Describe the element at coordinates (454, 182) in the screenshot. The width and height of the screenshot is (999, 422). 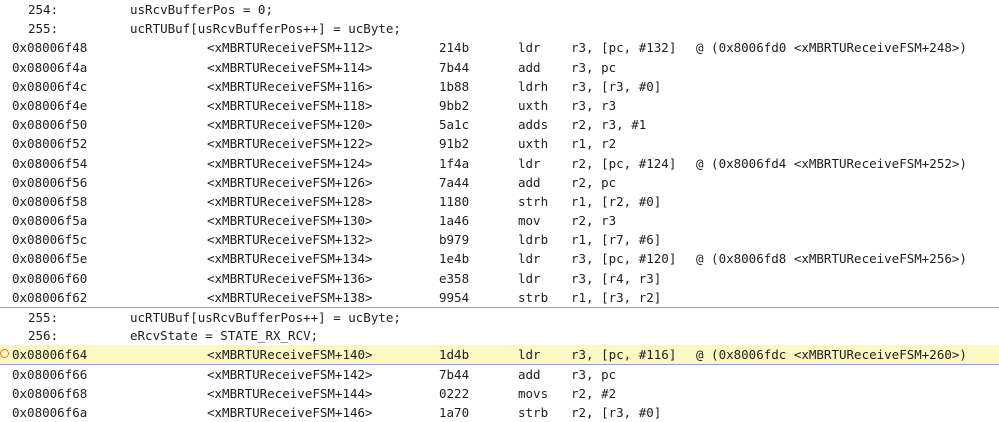
I see `instruction-opcode: 7a44` at that location.